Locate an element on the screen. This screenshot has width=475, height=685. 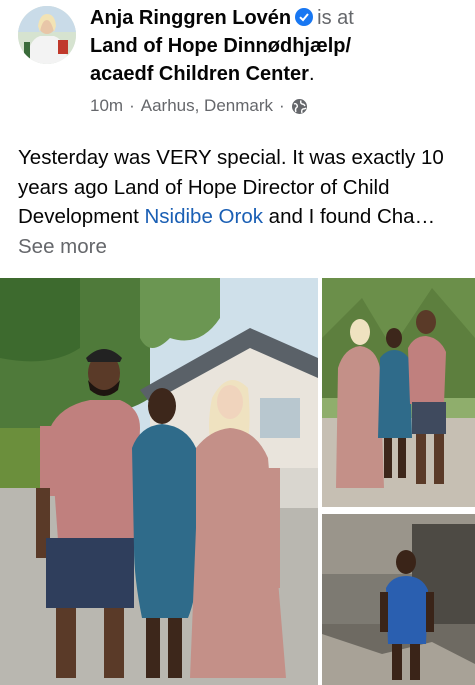
author-avatar is located at coordinates (47, 35).